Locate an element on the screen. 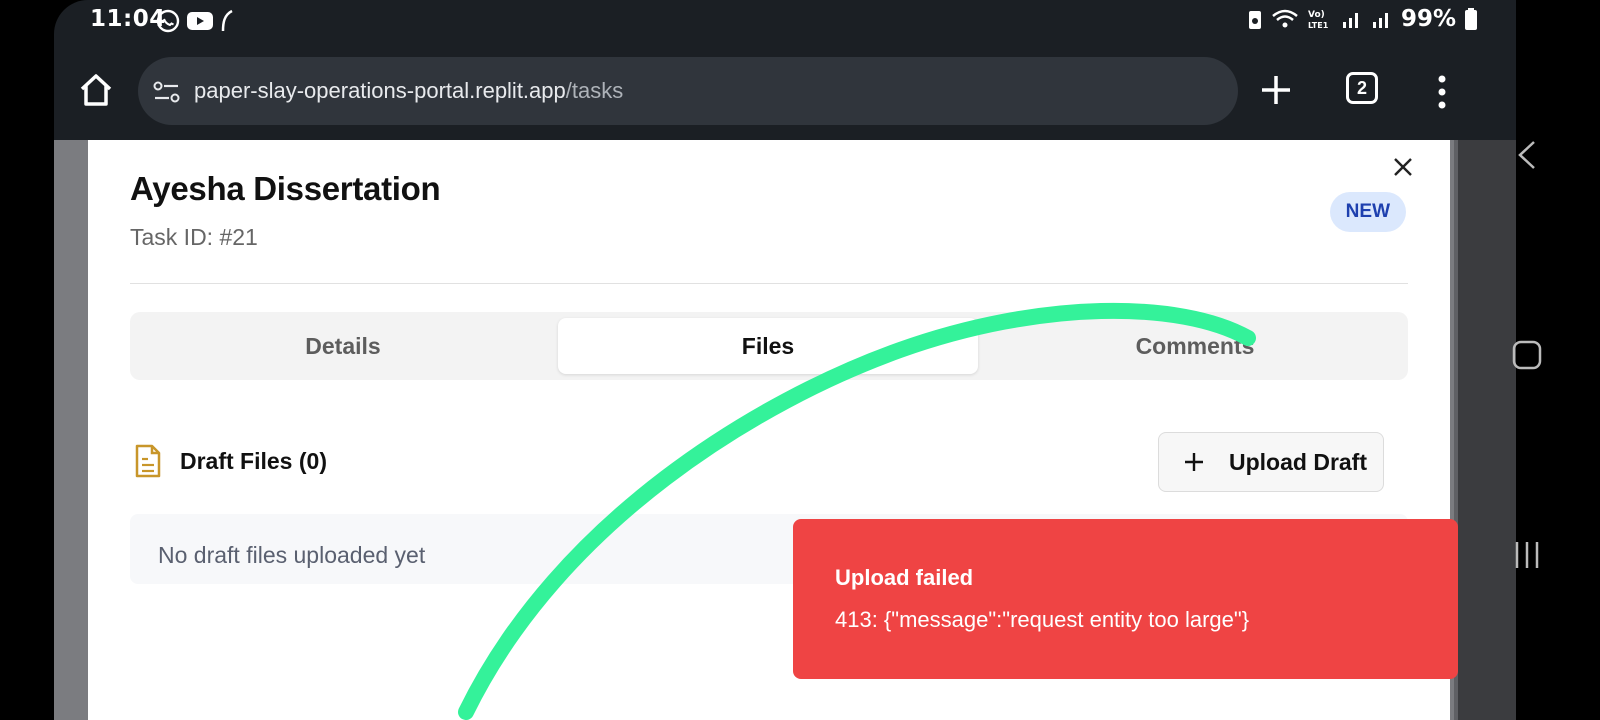 Image resolution: width=1600 pixels, height=720 pixels. home-icon is located at coordinates (96, 90).